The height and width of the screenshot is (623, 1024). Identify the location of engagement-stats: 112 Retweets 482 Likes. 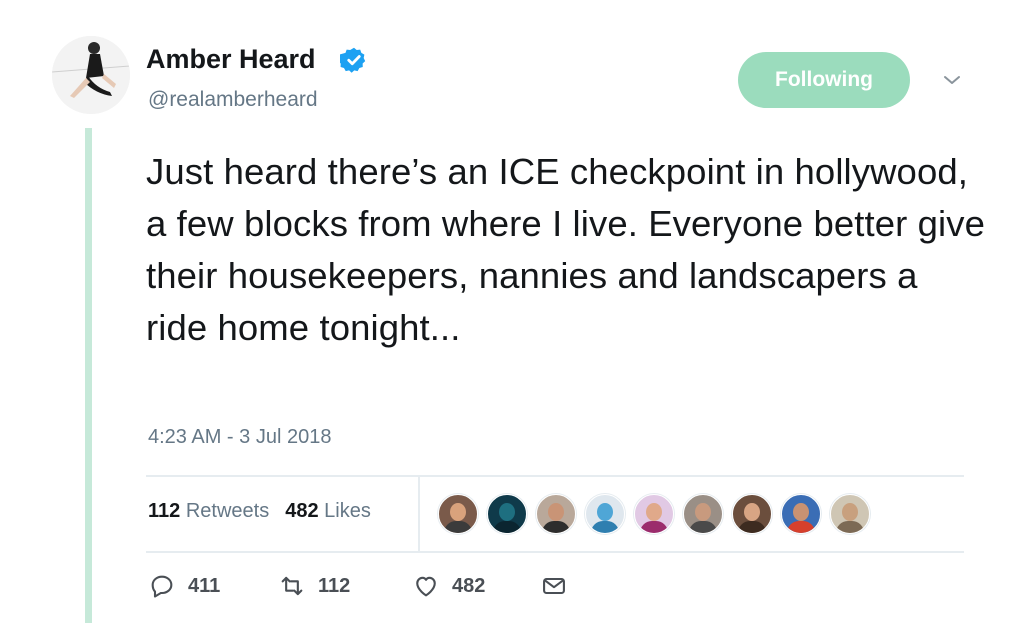
(259, 511).